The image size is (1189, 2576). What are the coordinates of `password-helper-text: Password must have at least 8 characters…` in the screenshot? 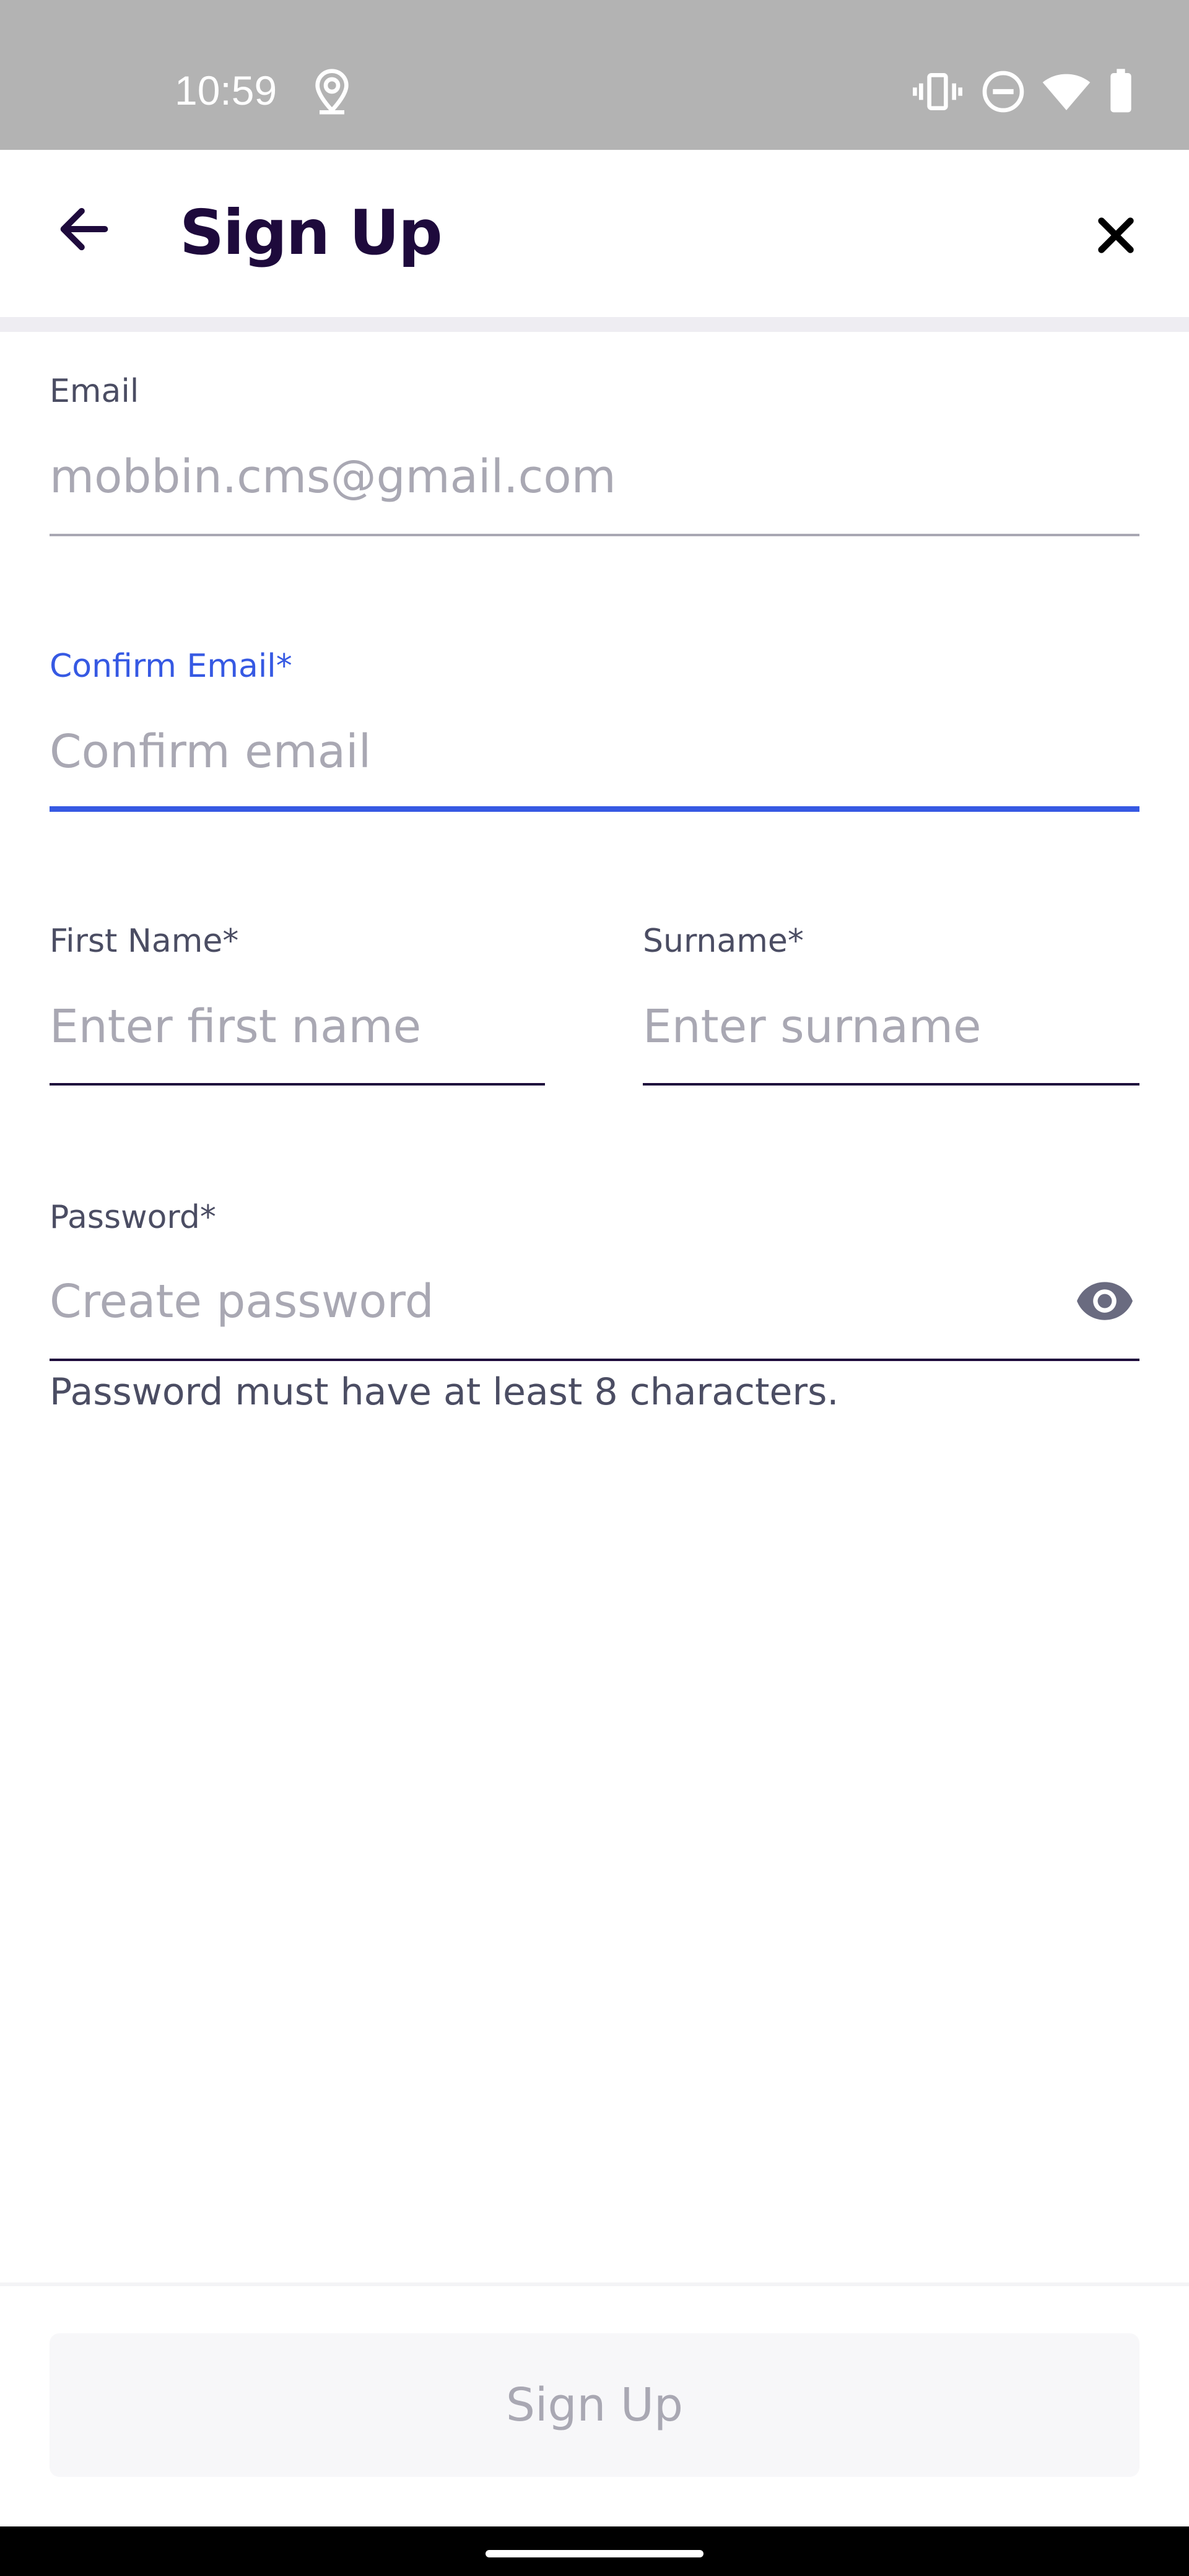 It's located at (444, 1392).